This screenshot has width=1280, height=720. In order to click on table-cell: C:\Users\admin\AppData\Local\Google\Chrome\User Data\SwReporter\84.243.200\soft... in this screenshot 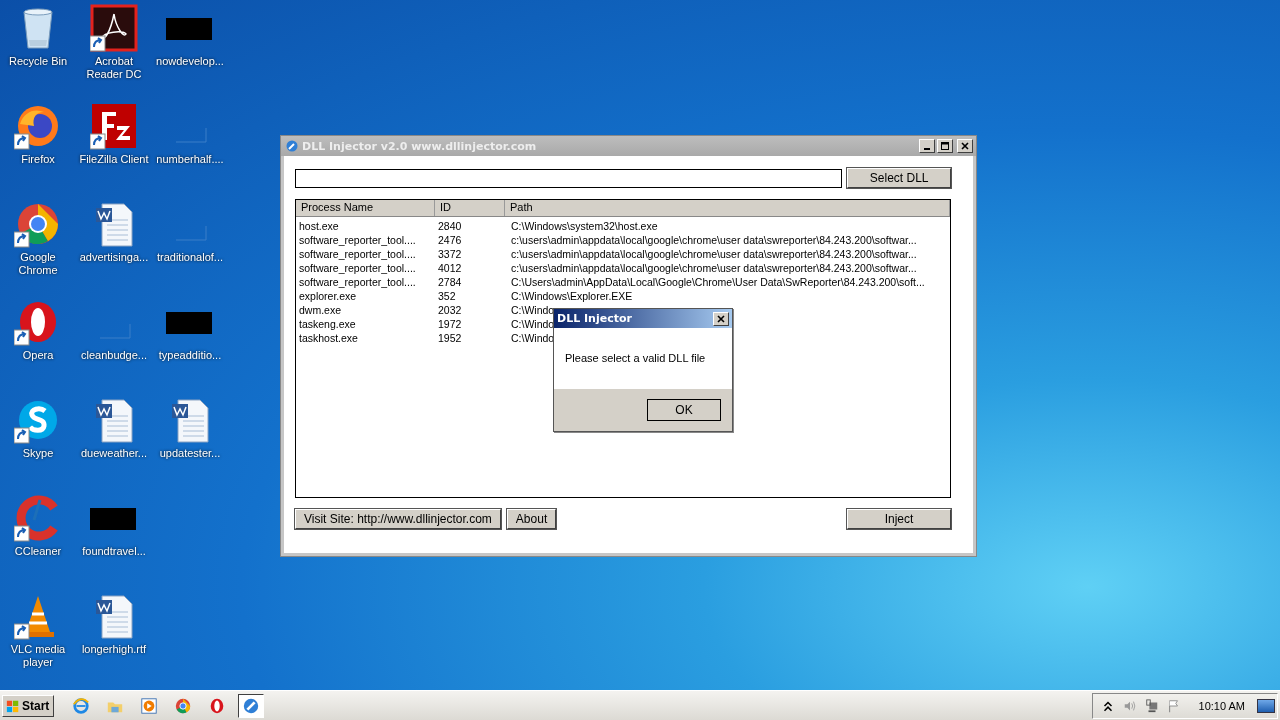, I will do `click(718, 282)`.